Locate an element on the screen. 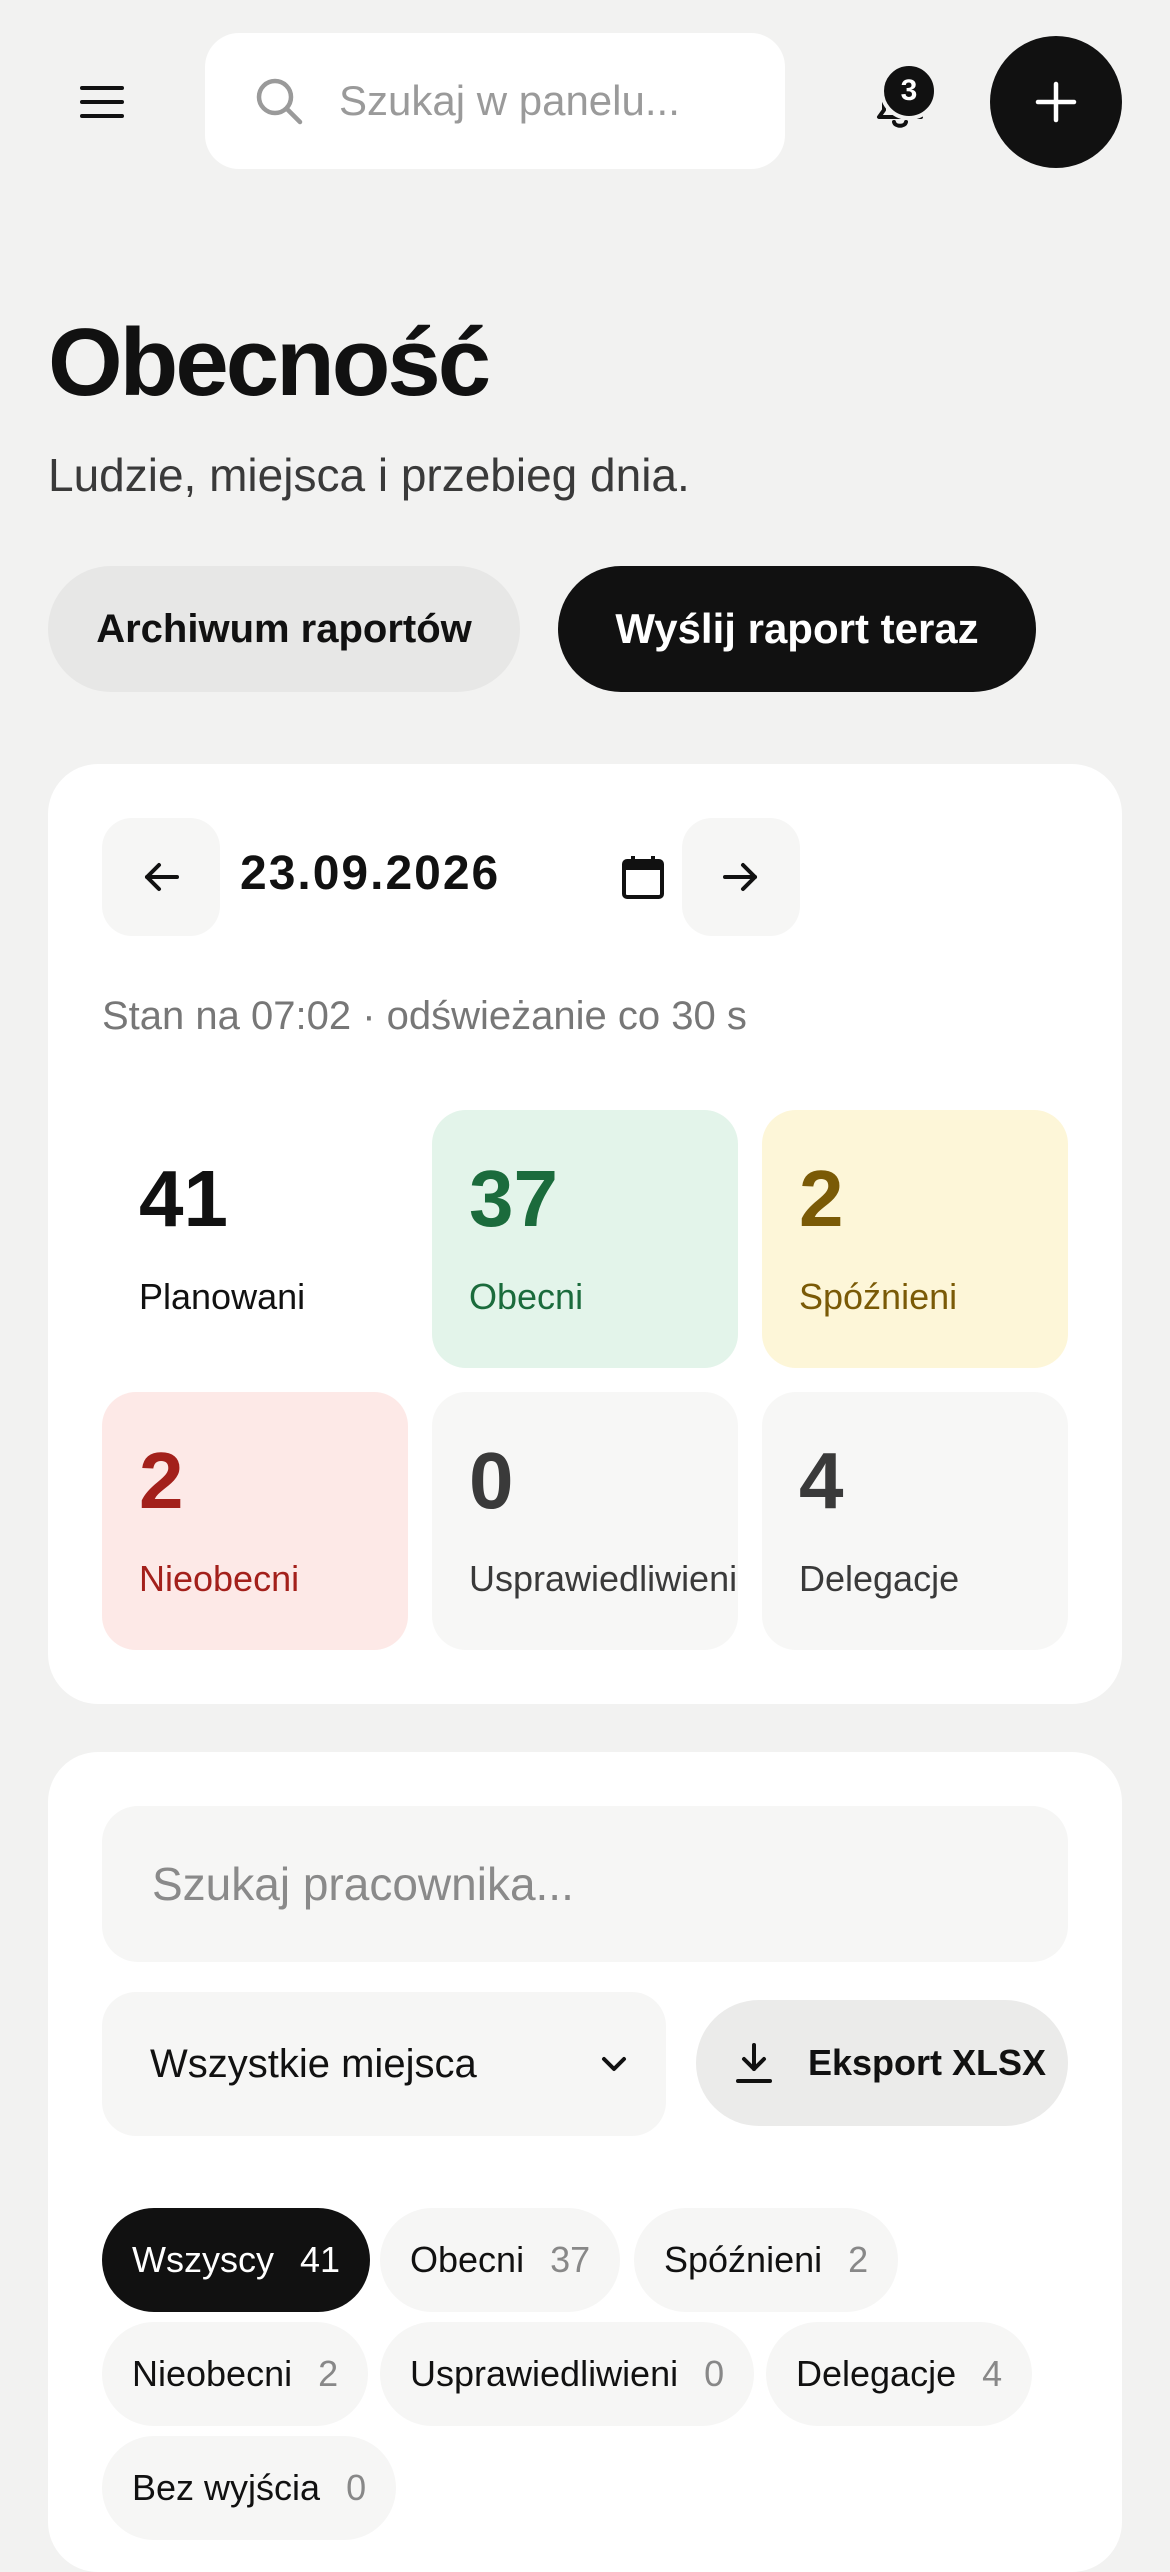 Image resolution: width=1170 pixels, height=2572 pixels. chip-count: 41 is located at coordinates (320, 2259).